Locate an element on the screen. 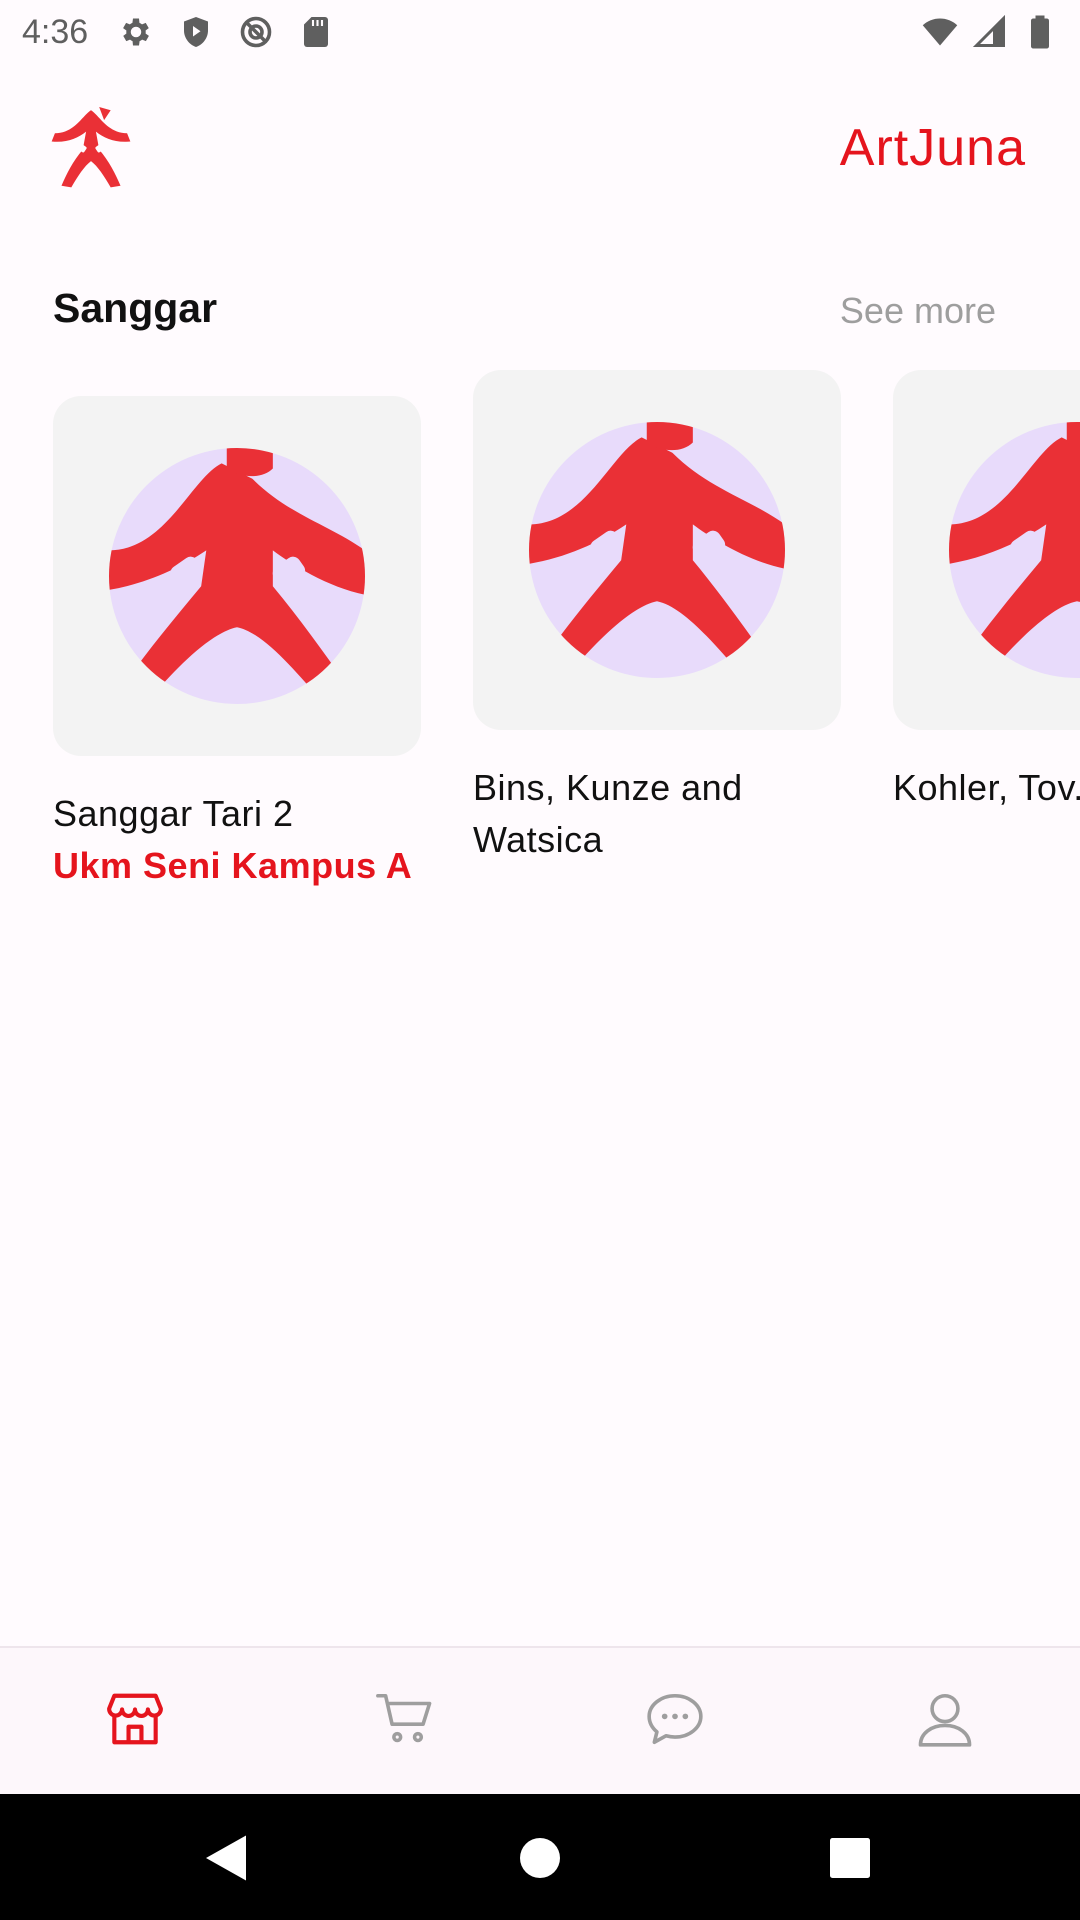 Image resolution: width=1080 pixels, height=1920 pixels. sanggar-card: Bins, Kunze and Watsica is located at coordinates (657, 618).